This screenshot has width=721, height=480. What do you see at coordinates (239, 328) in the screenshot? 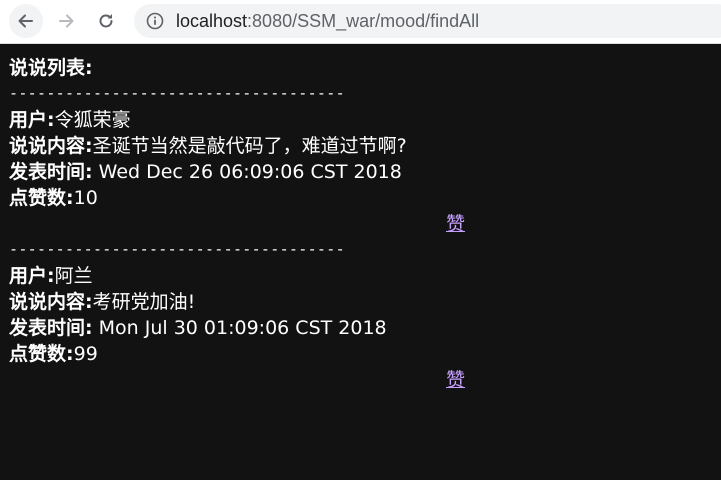
I see `post-time: Mon Jul 30 01:09:06 CST 2018` at bounding box center [239, 328].